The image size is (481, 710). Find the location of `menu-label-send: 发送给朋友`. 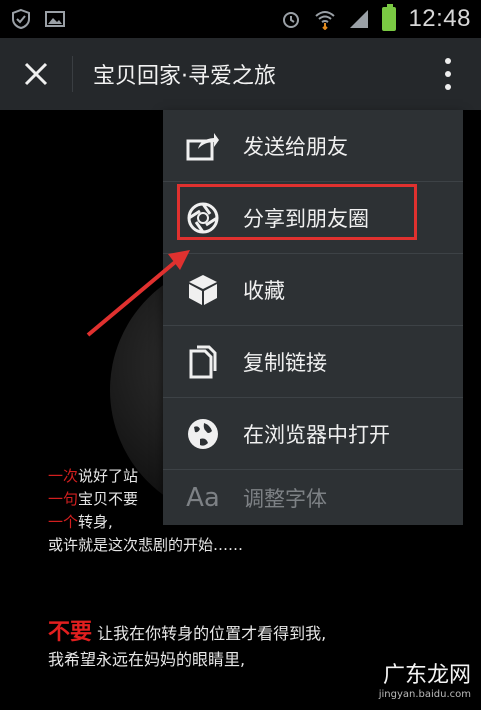

menu-label-send: 发送给朋友 is located at coordinates (295, 146).